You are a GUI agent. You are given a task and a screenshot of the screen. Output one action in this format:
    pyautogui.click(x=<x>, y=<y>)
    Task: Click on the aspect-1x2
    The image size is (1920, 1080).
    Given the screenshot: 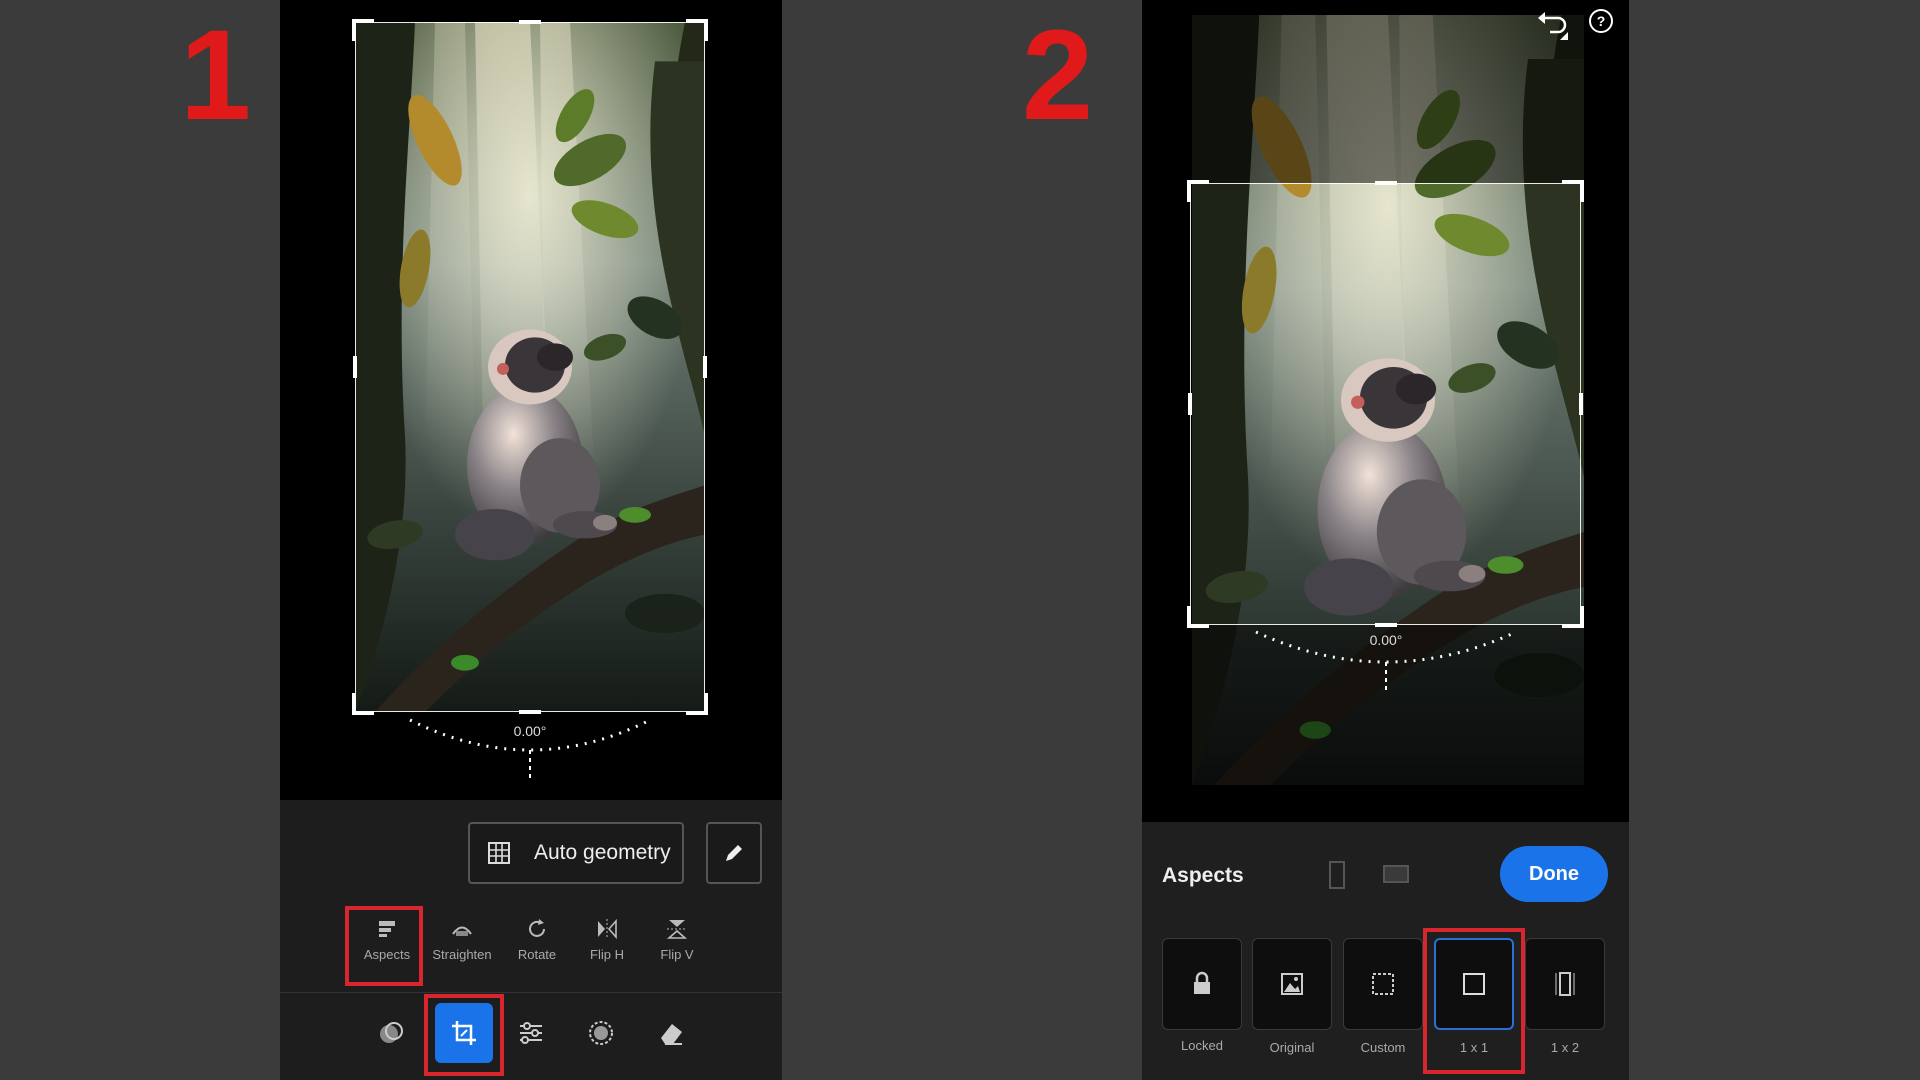 What is the action you would take?
    pyautogui.click(x=1565, y=984)
    